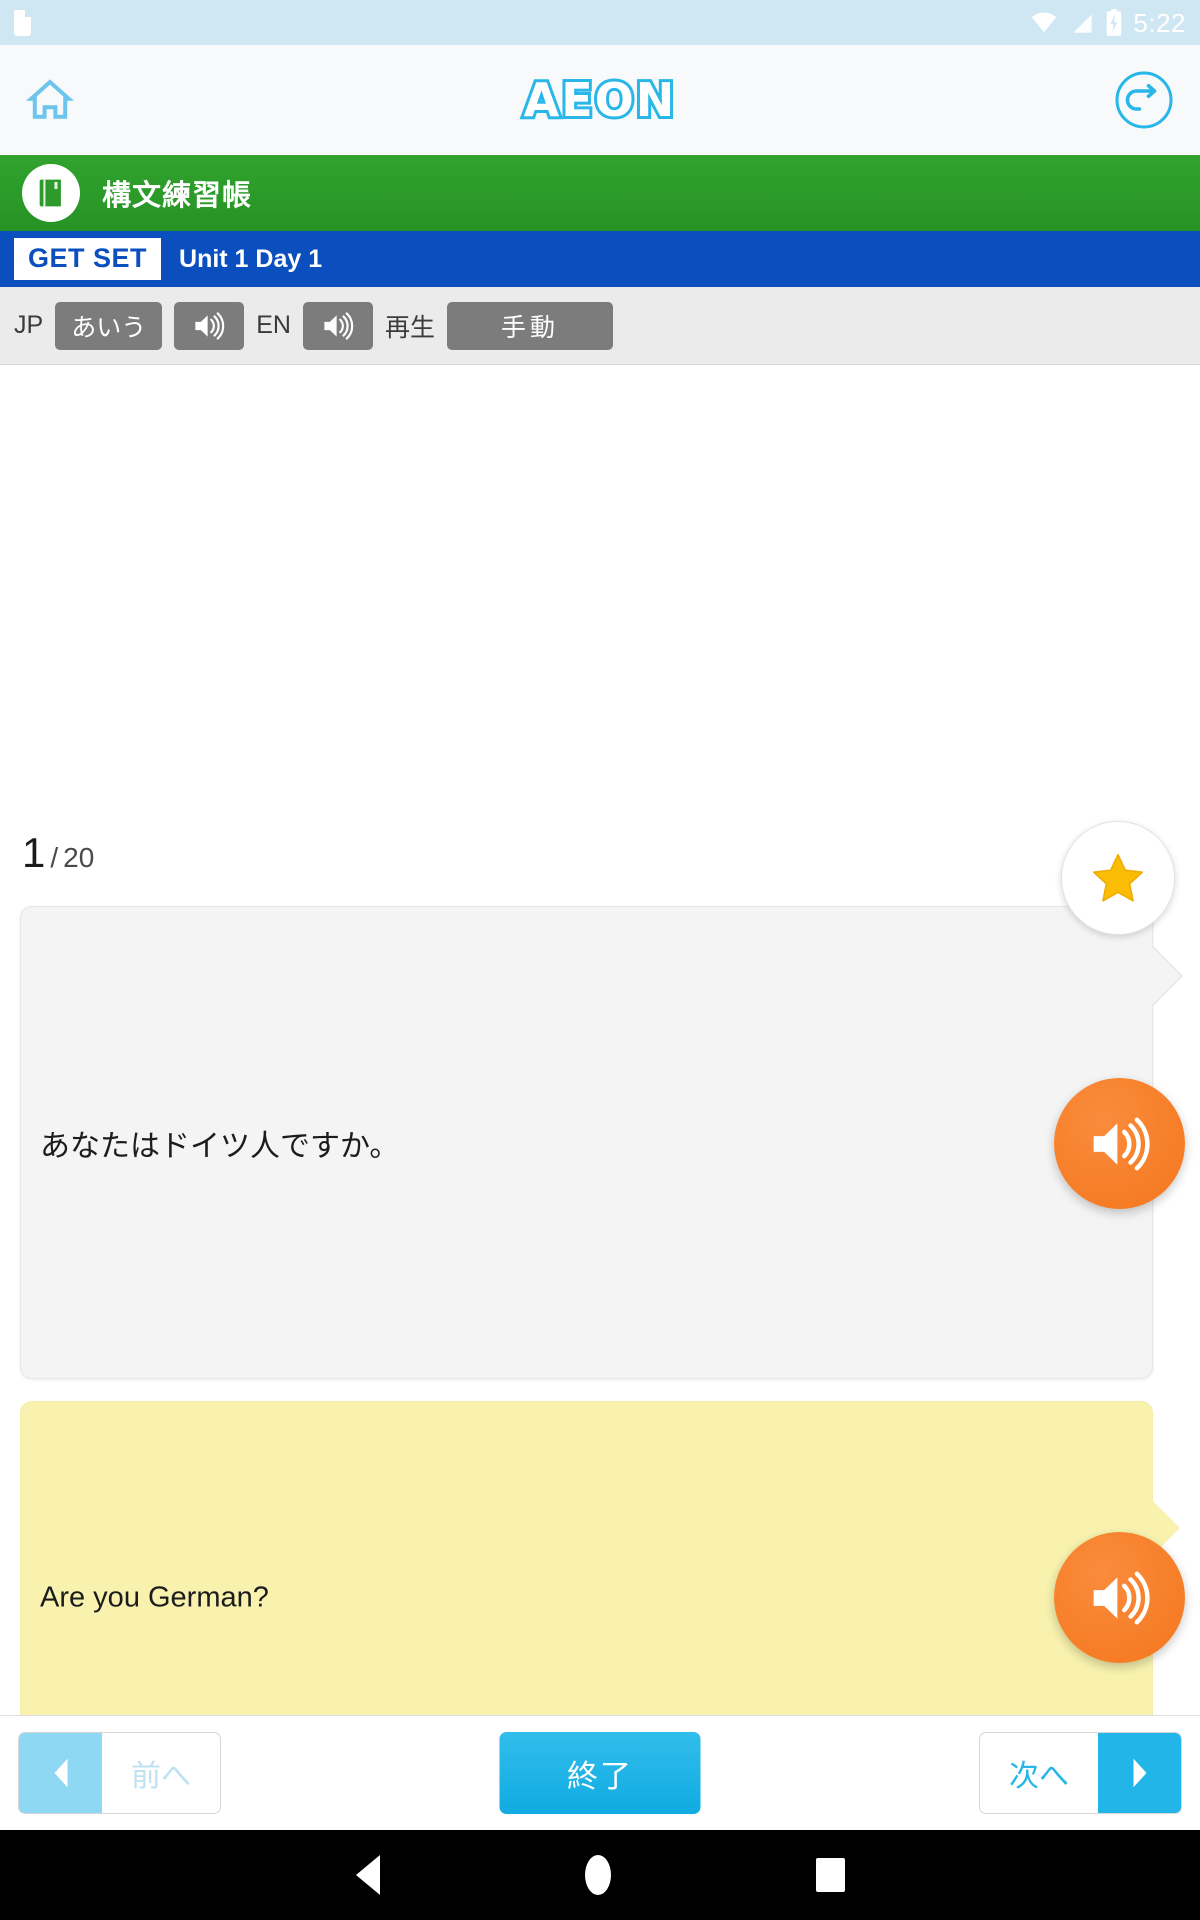 This screenshot has height=1920, width=1200. I want to click on recents-square-icon, so click(830, 1875).